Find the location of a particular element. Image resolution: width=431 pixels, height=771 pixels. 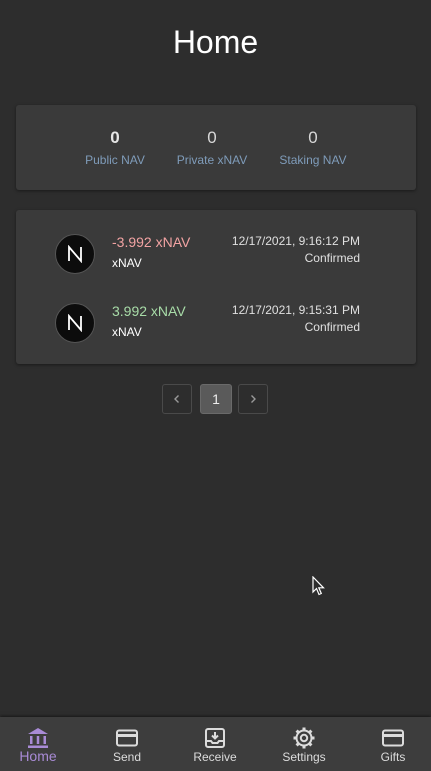

balance-label: Public NAV is located at coordinates (115, 160).